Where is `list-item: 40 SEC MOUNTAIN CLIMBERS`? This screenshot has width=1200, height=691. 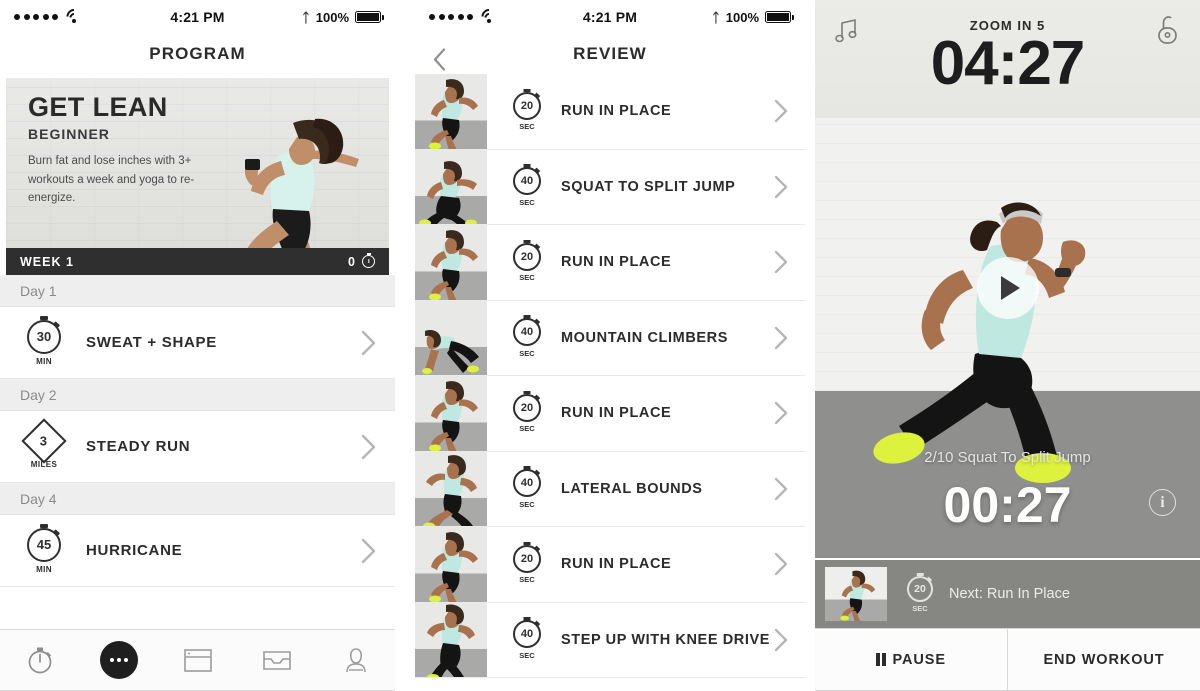 list-item: 40 SEC MOUNTAIN CLIMBERS is located at coordinates (610, 338).